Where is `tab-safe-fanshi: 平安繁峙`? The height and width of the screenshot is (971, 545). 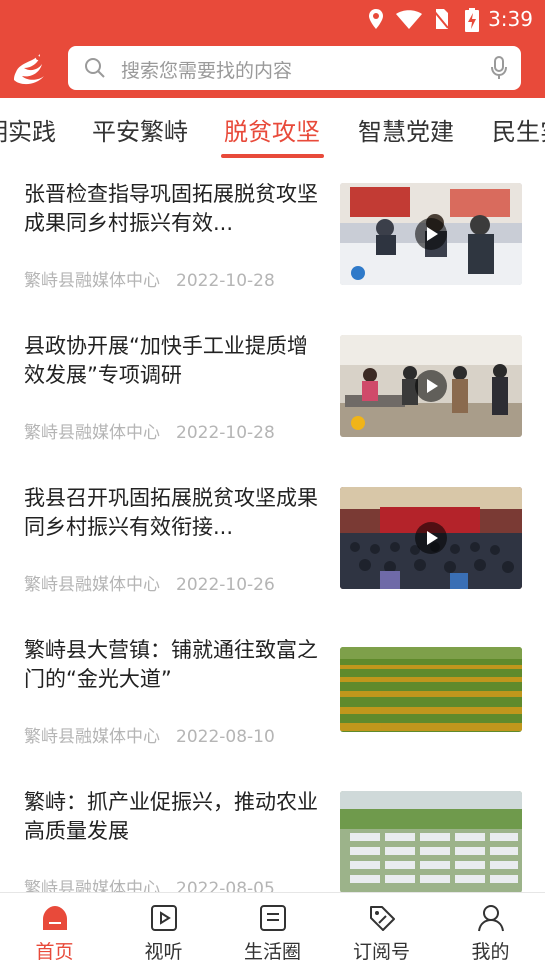
tab-safe-fanshi: 平安繁峙 is located at coordinates (140, 129).